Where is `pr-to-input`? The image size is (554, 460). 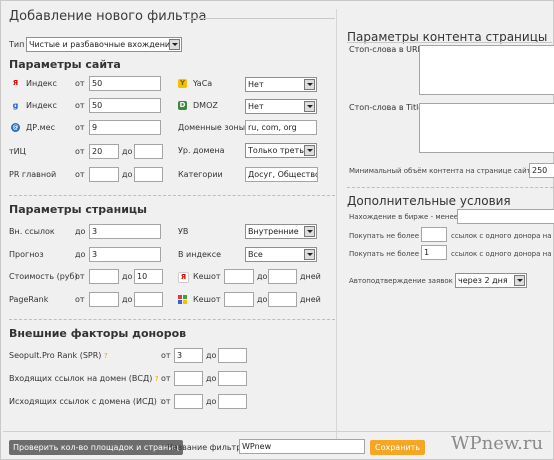
pr-to-input is located at coordinates (148, 174).